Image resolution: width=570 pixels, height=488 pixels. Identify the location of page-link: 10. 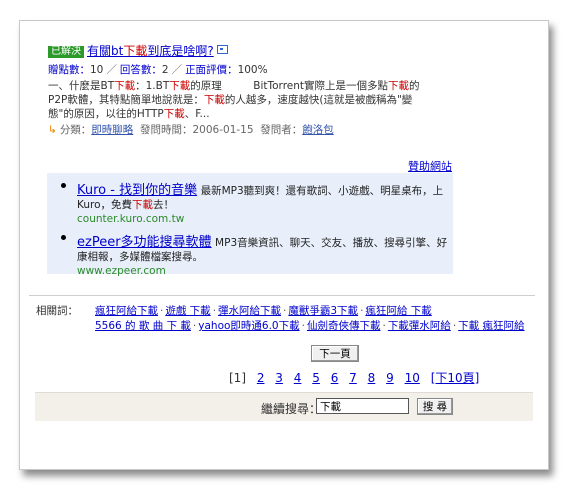
(412, 378).